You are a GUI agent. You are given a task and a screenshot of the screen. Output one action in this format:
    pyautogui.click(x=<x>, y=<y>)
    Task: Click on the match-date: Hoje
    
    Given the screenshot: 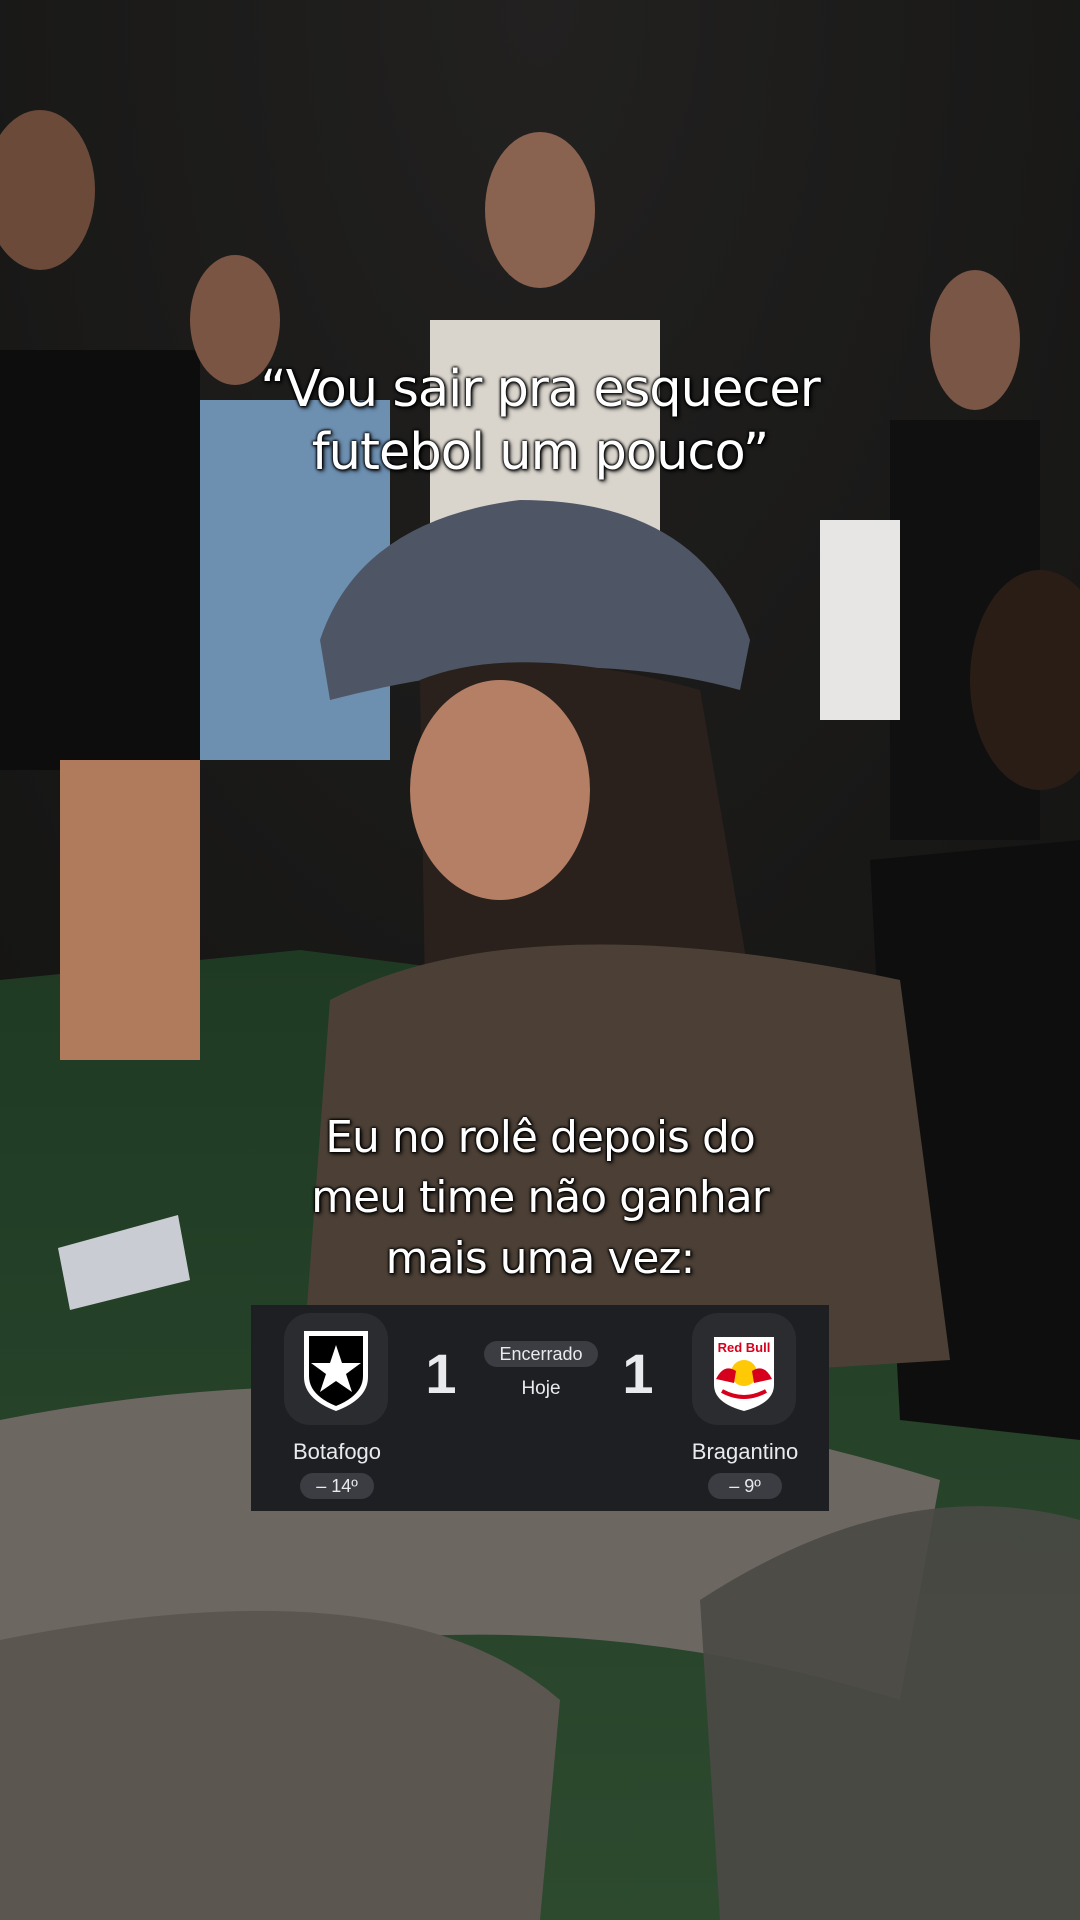 What is the action you would take?
    pyautogui.click(x=541, y=1388)
    